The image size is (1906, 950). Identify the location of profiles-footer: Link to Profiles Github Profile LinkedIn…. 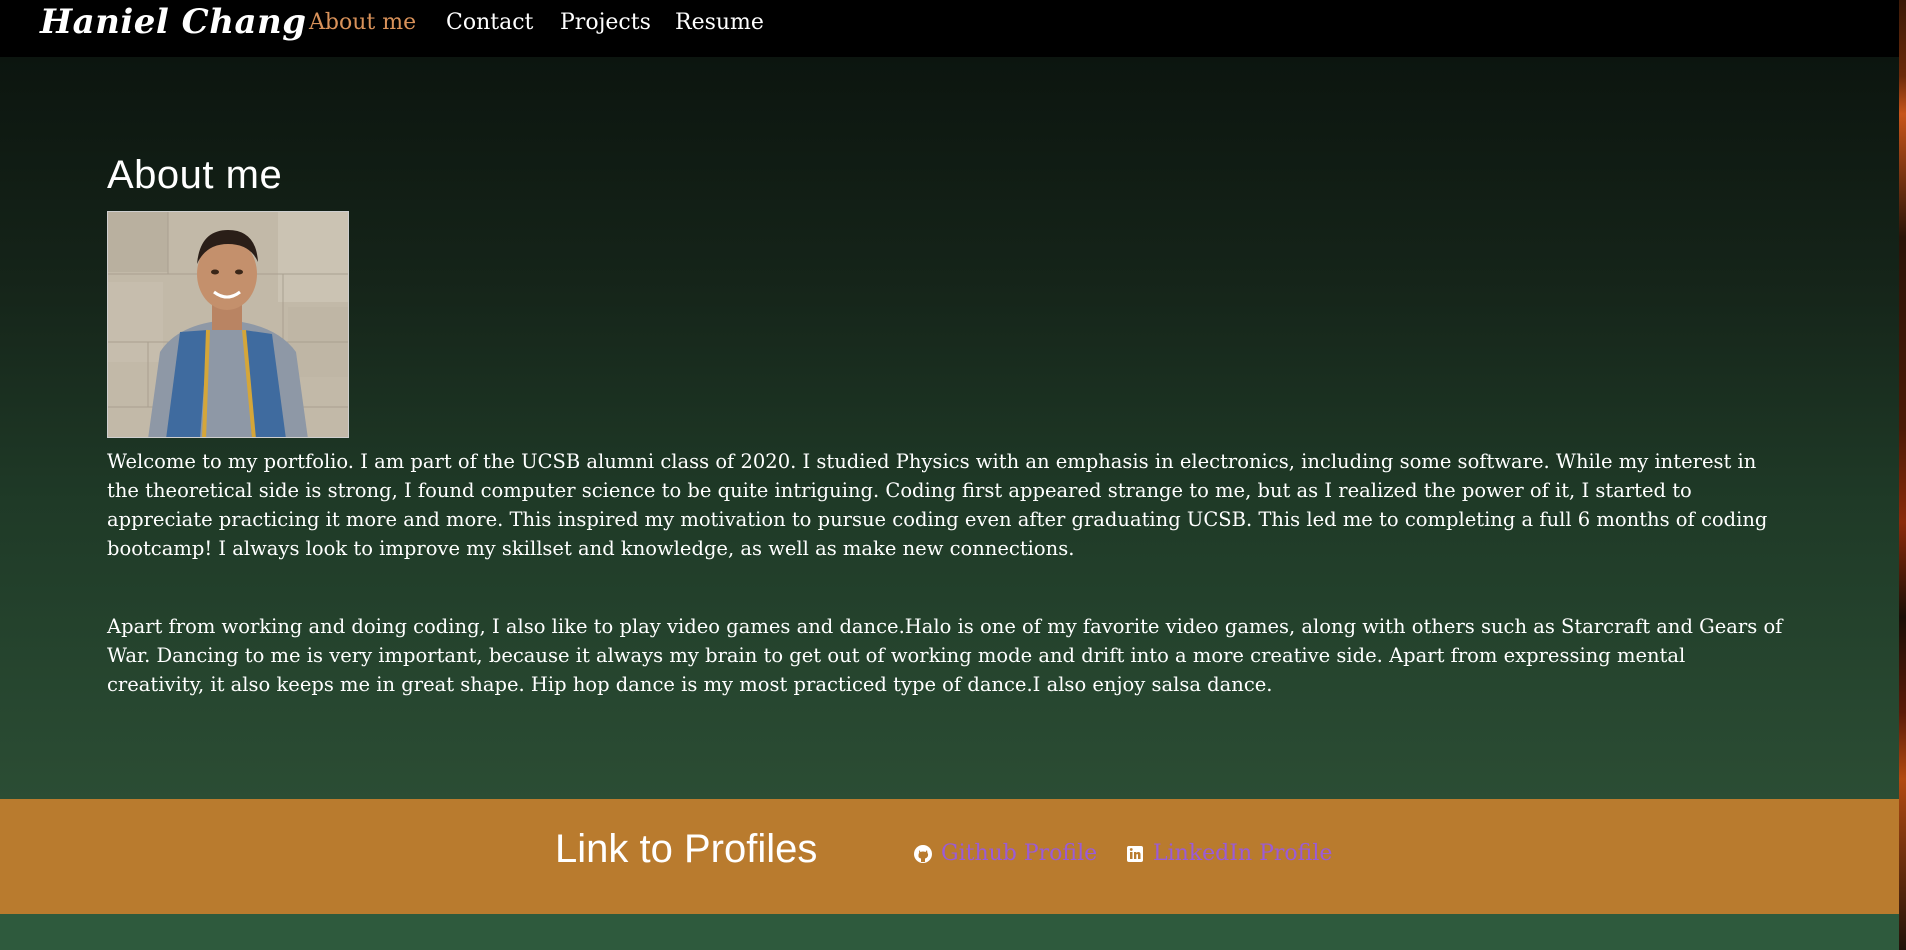
(949, 856).